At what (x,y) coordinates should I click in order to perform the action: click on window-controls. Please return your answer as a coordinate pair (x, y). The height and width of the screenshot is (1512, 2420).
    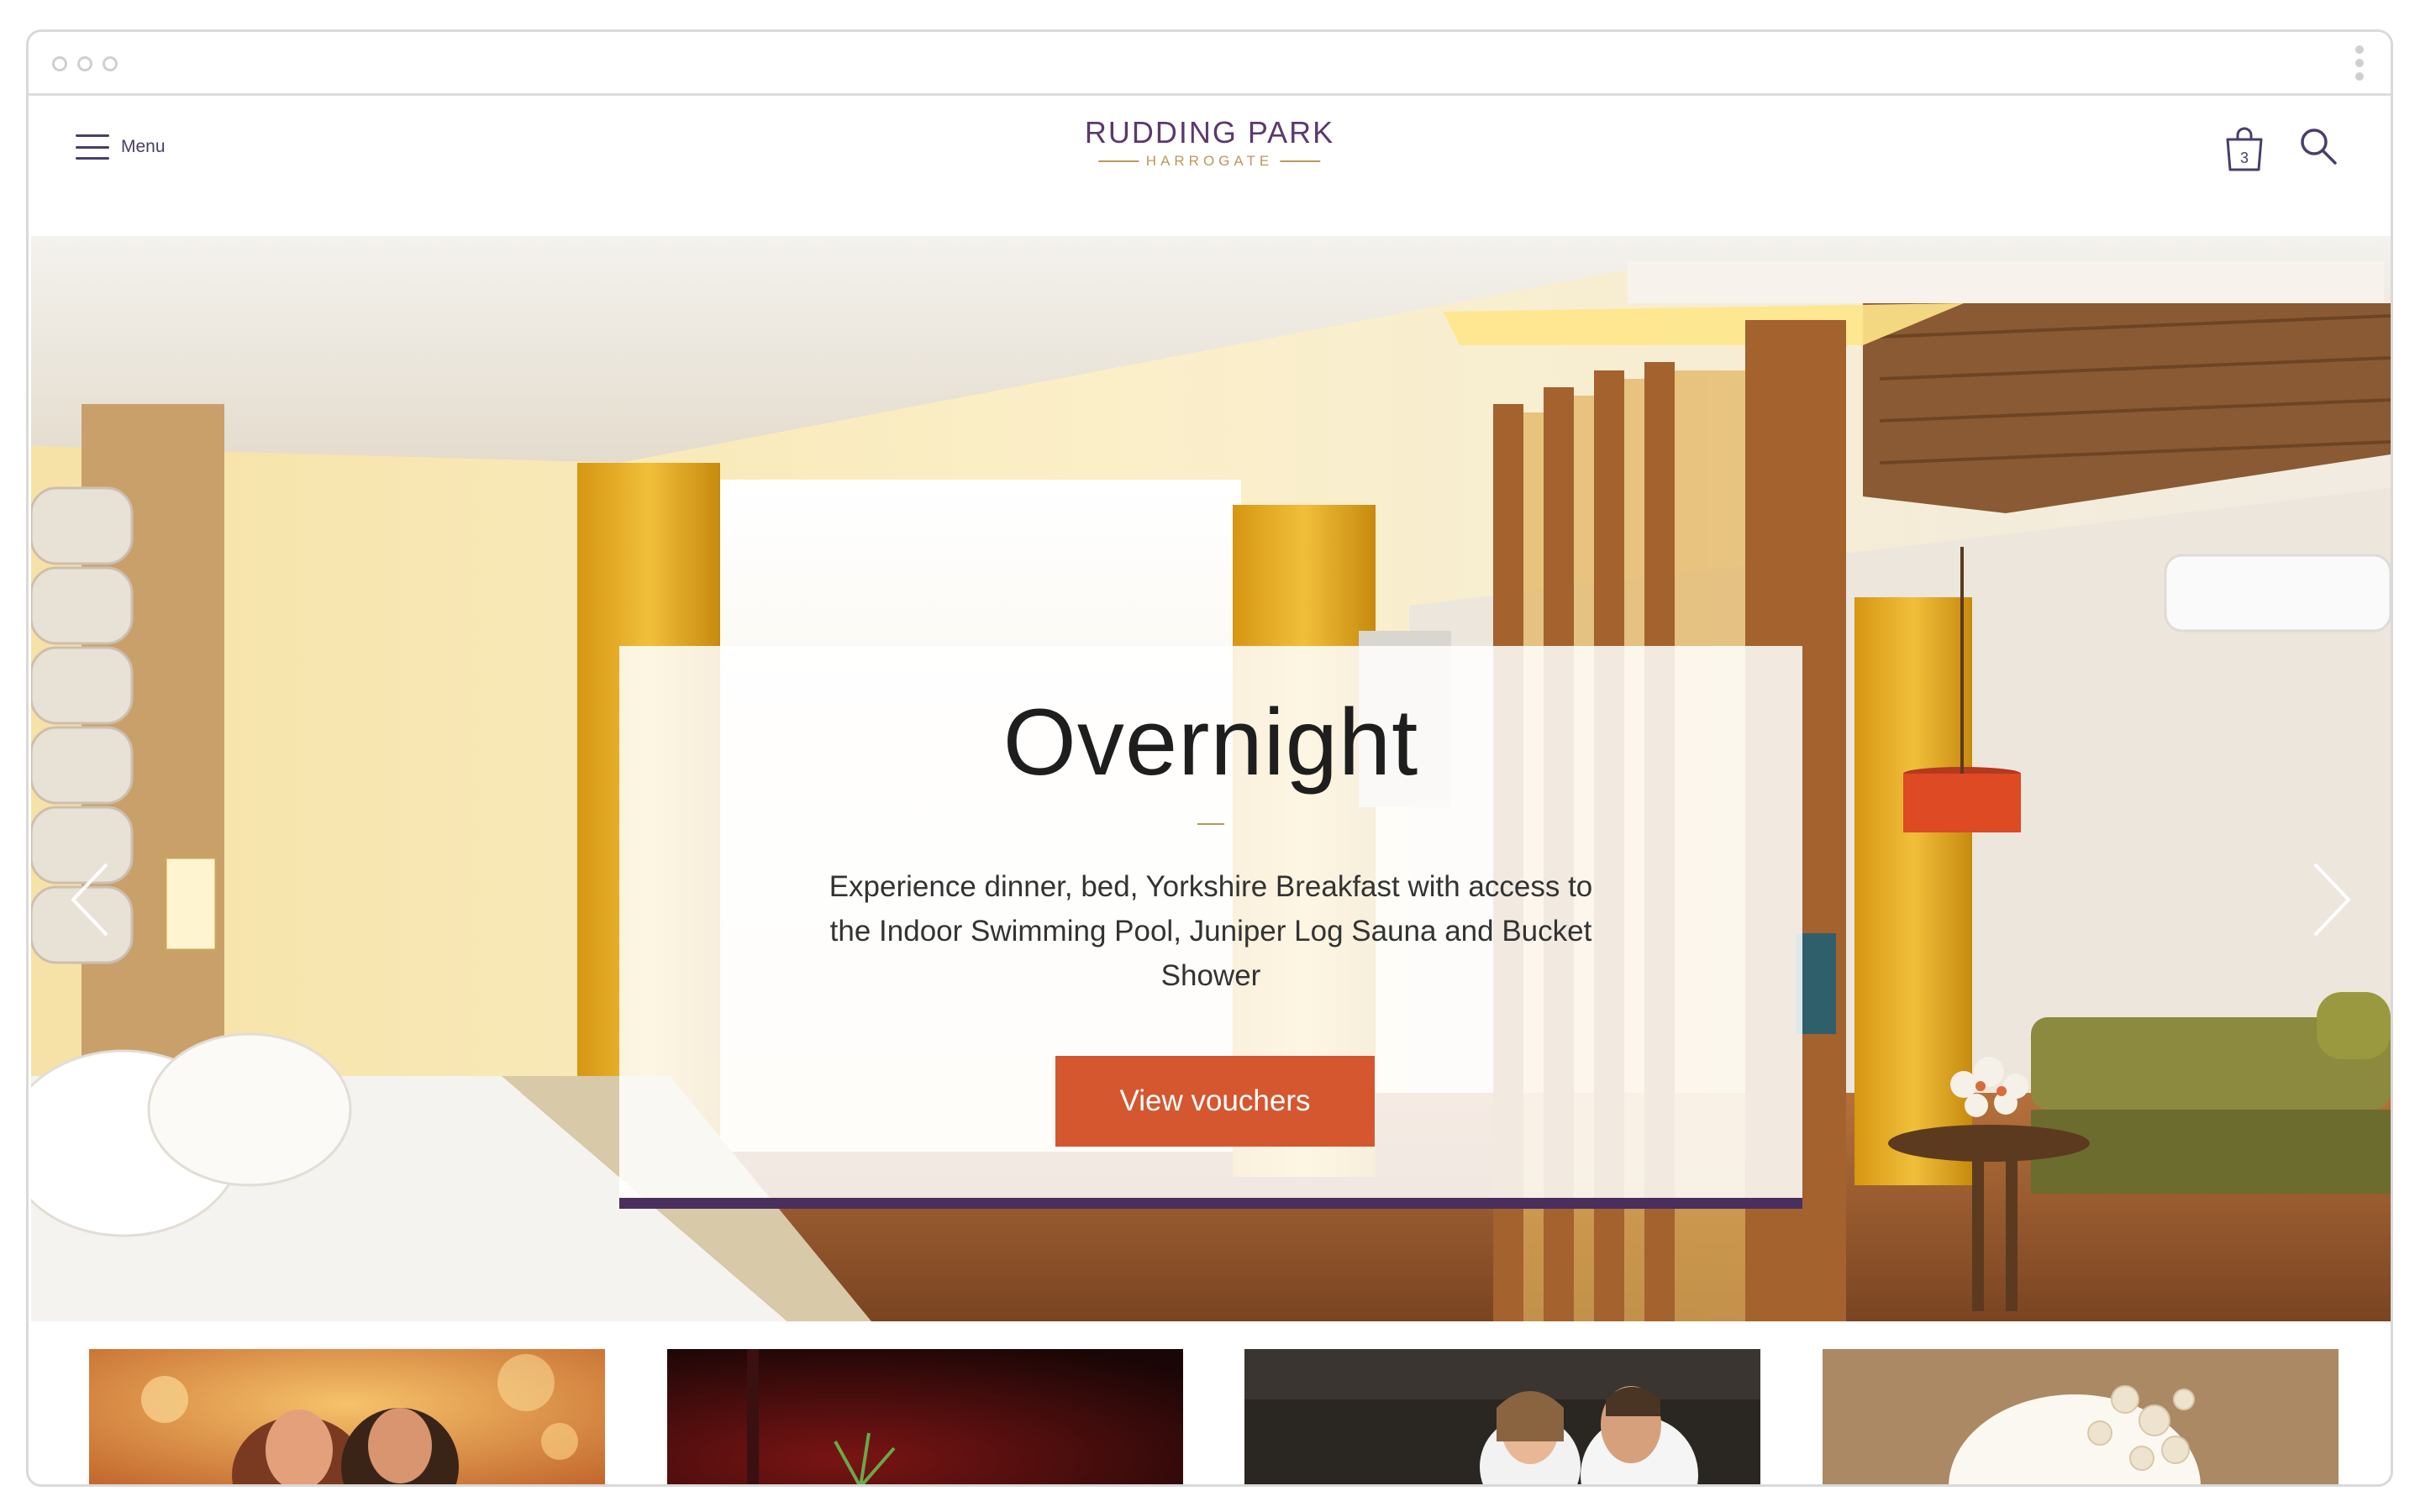
    Looking at the image, I should click on (85, 63).